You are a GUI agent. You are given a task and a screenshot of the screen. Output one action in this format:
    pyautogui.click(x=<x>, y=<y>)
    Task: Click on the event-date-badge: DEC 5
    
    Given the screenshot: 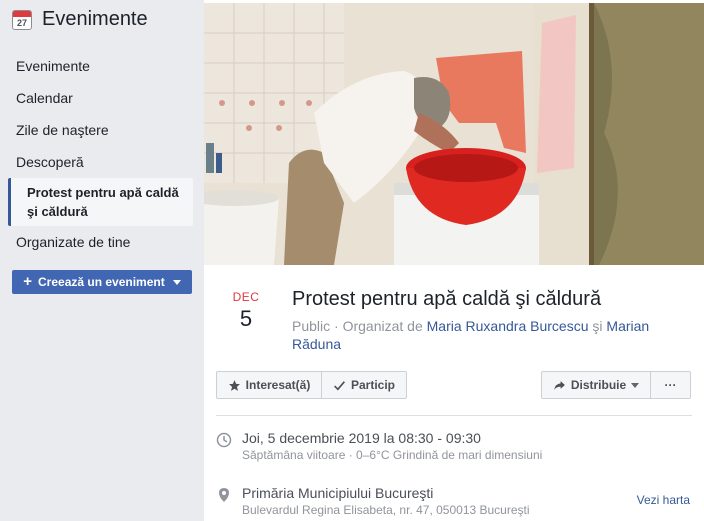 What is the action you would take?
    pyautogui.click(x=246, y=311)
    